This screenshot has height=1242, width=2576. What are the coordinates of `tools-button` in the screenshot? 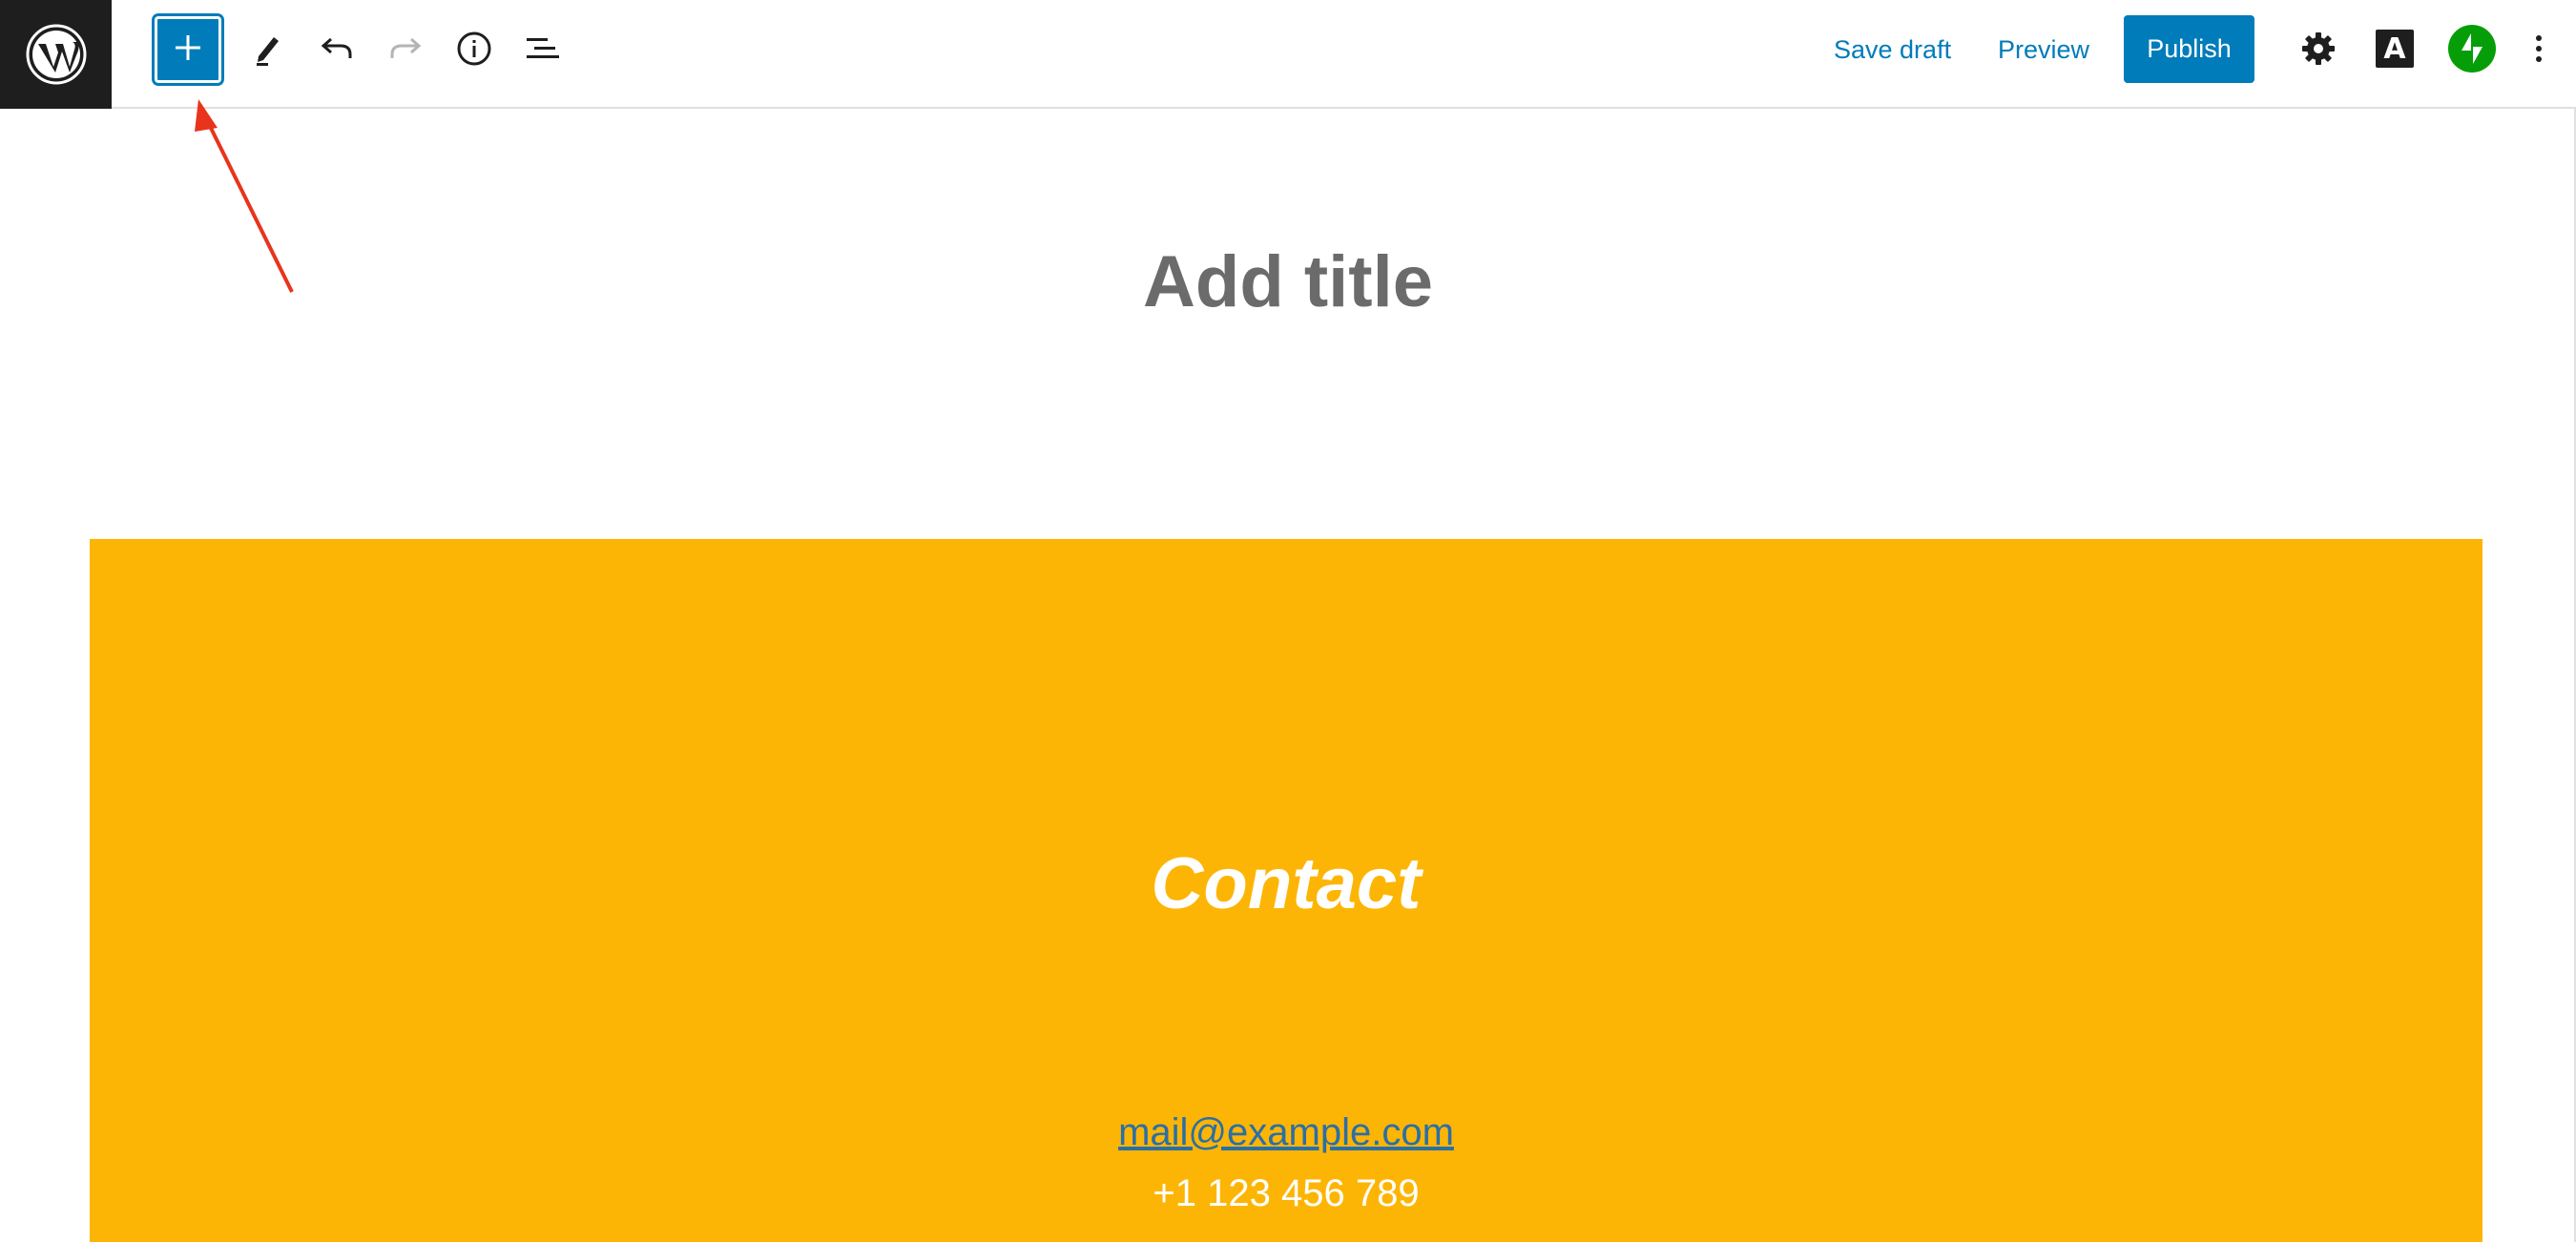 It's located at (268, 50).